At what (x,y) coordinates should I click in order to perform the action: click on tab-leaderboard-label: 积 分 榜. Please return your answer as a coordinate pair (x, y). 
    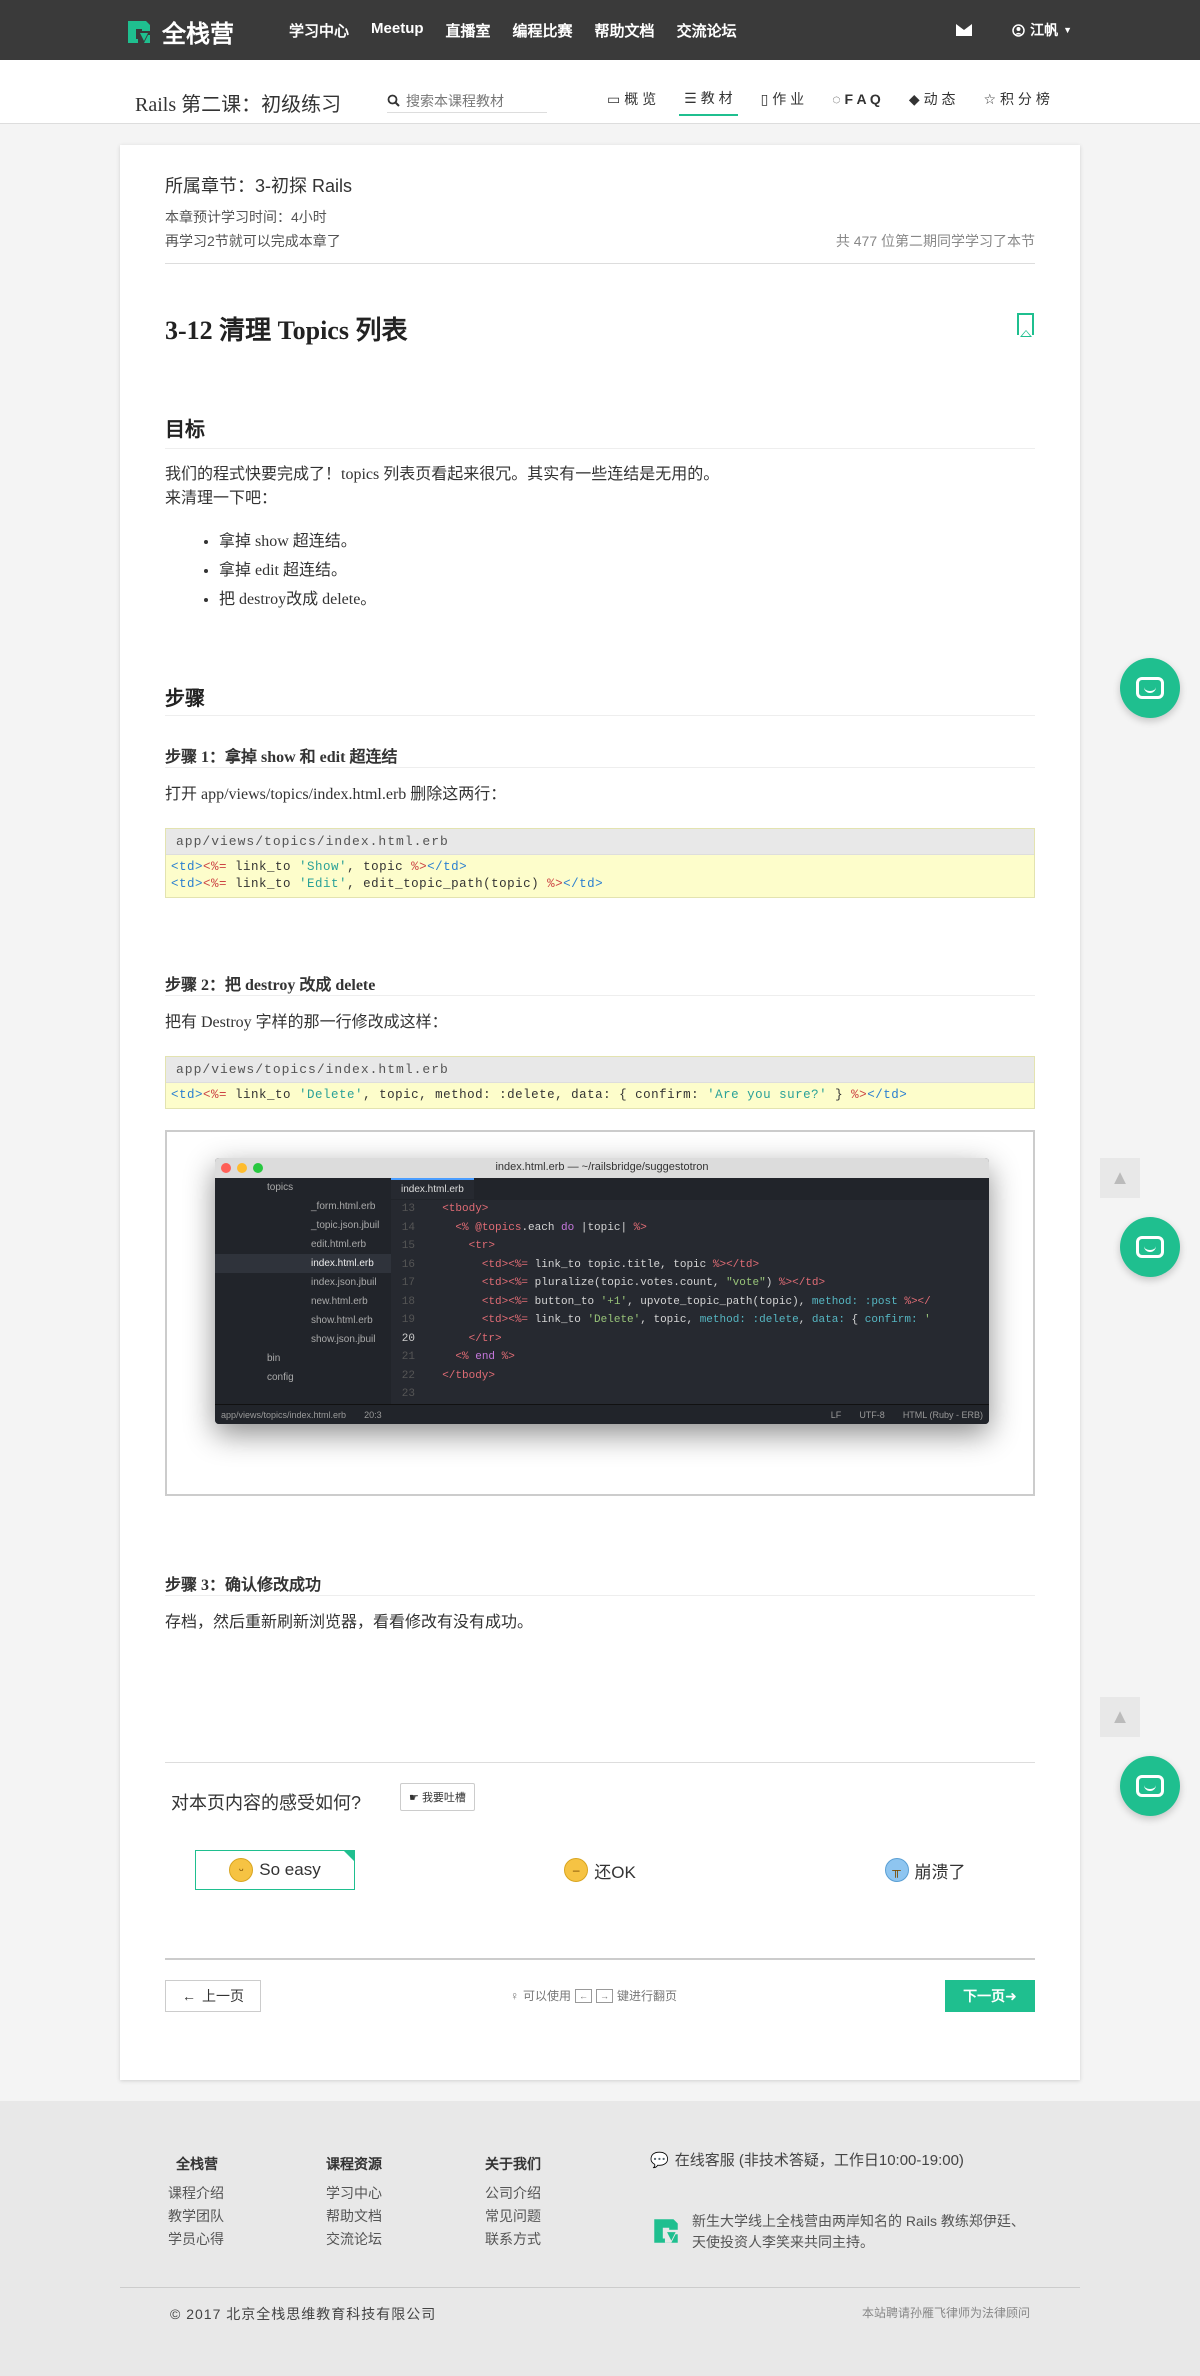
    Looking at the image, I should click on (1025, 99).